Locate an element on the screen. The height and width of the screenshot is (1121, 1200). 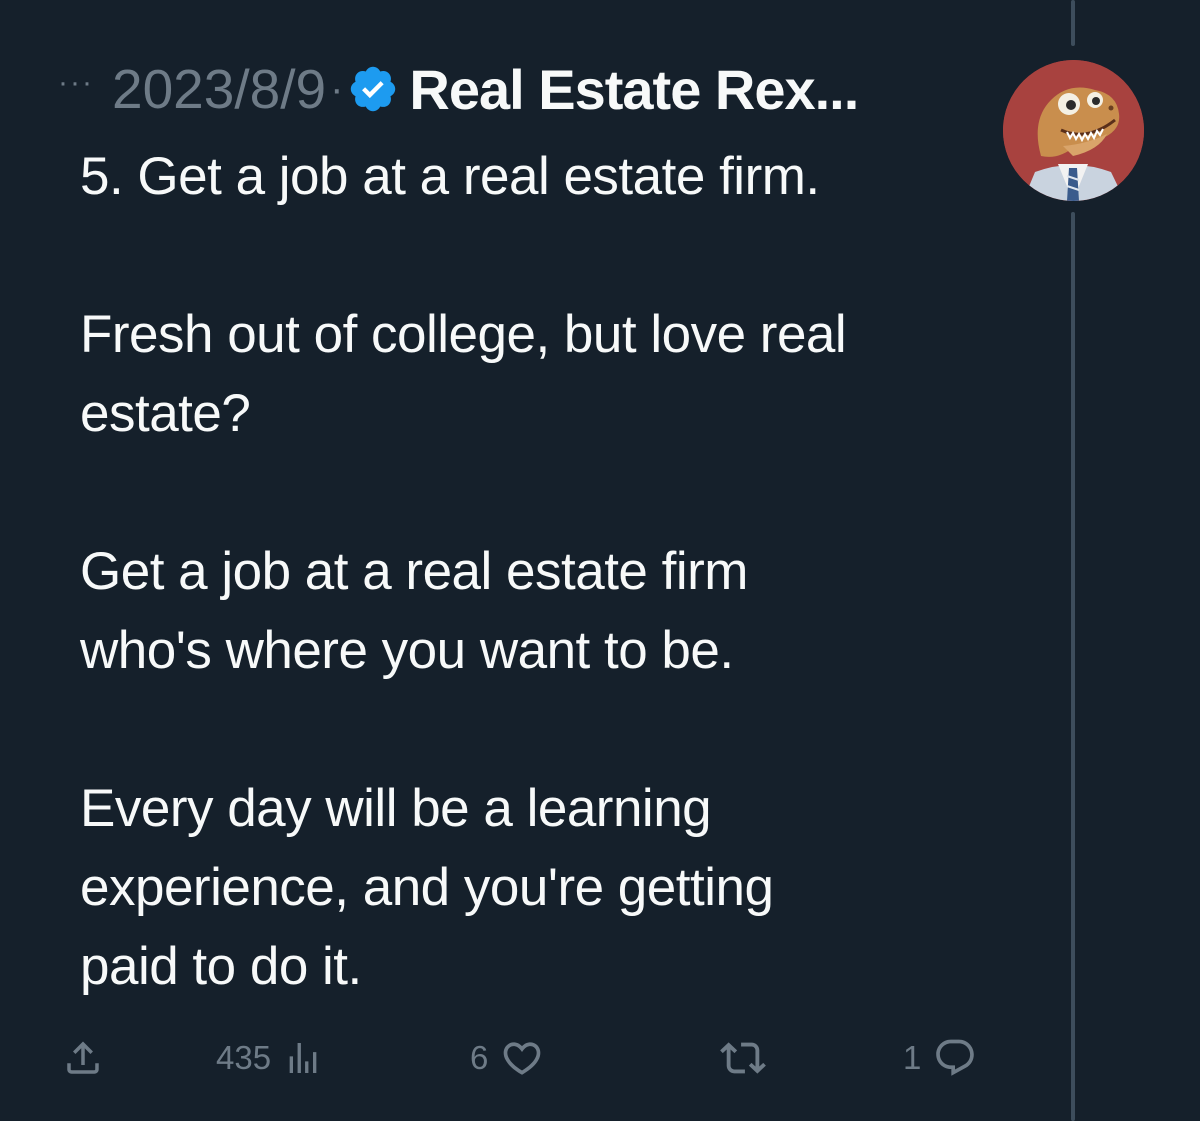
reply-button: 1 is located at coordinates (940, 1058).